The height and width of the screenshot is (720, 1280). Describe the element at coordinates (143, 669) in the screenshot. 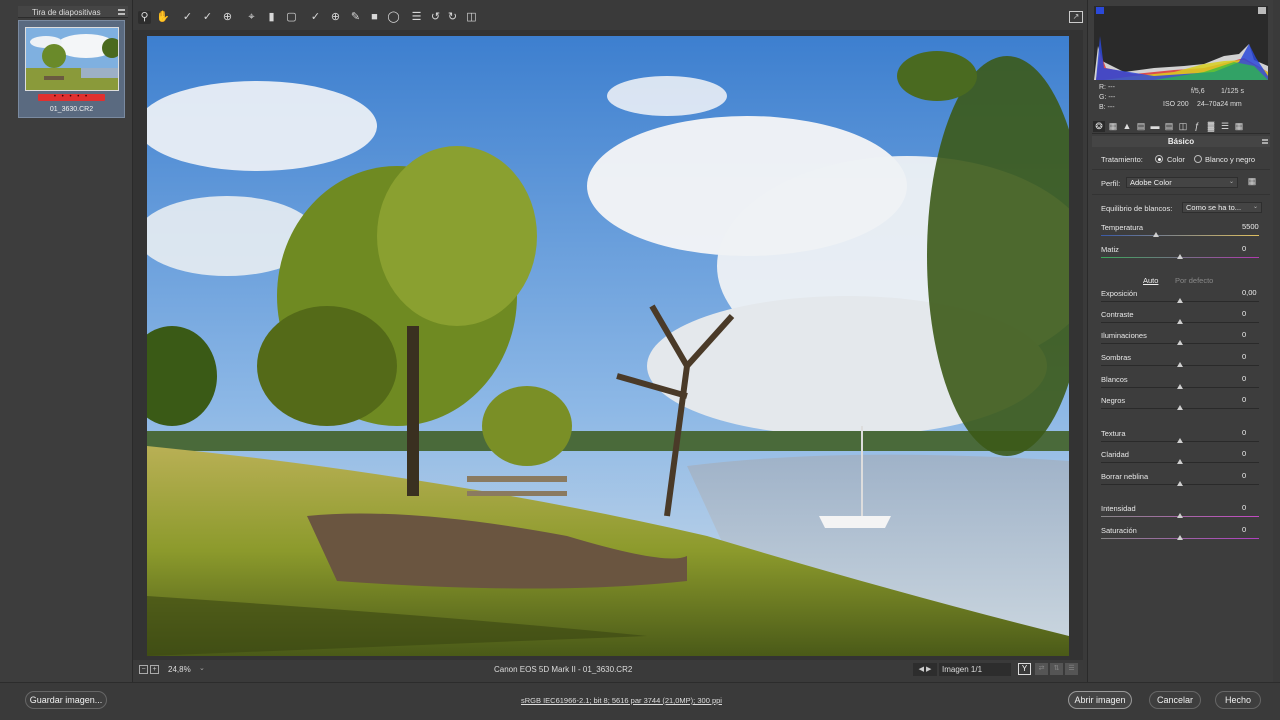

I see `zoom-out-button: −` at that location.